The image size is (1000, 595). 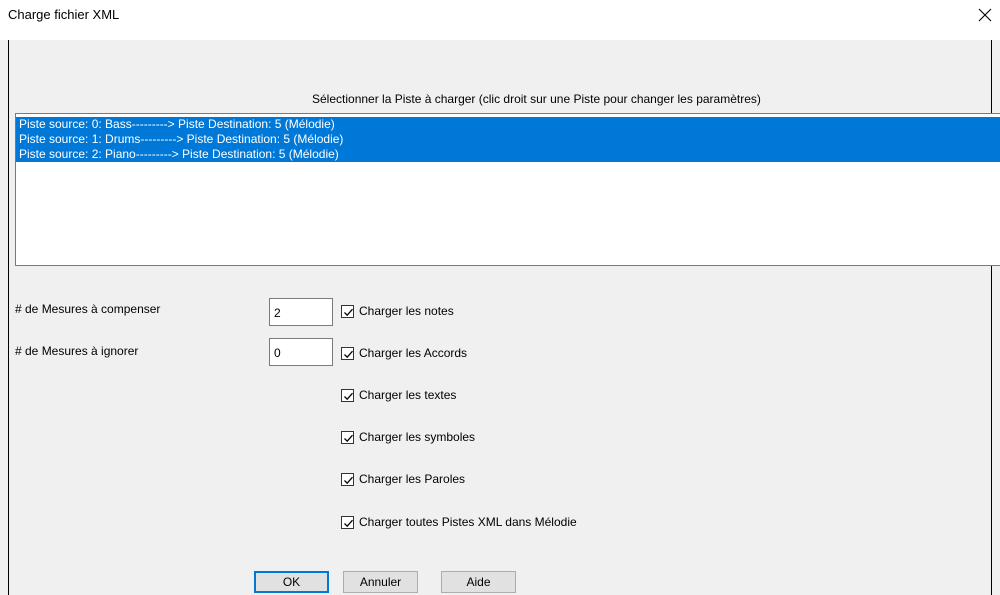 I want to click on load-all-tracks-melody-option: Charger toutes Pistes XML dans Mélodie, so click(x=459, y=522).